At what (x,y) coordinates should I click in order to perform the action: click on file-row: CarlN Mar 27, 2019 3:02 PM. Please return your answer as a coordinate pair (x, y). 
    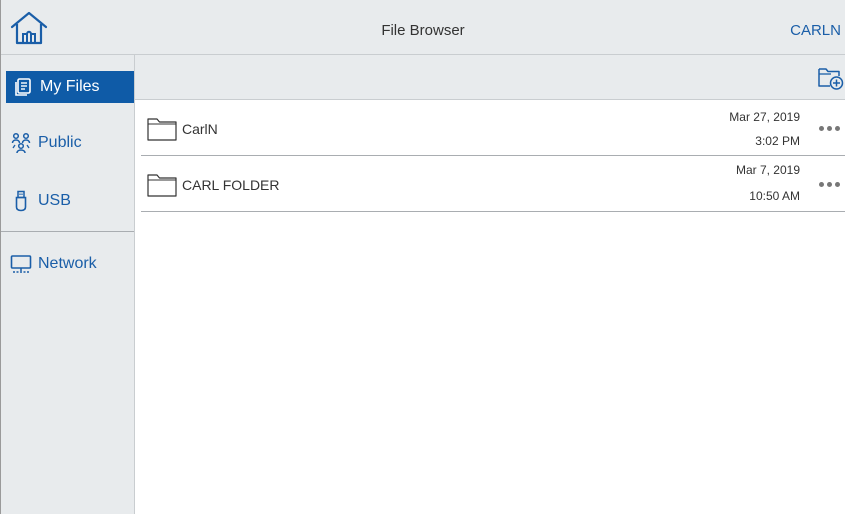
    Looking at the image, I should click on (493, 128).